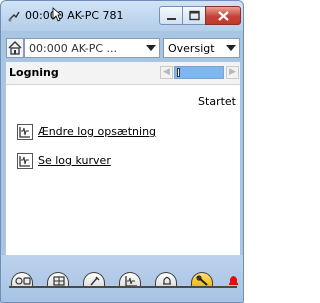  I want to click on close-button, so click(223, 15).